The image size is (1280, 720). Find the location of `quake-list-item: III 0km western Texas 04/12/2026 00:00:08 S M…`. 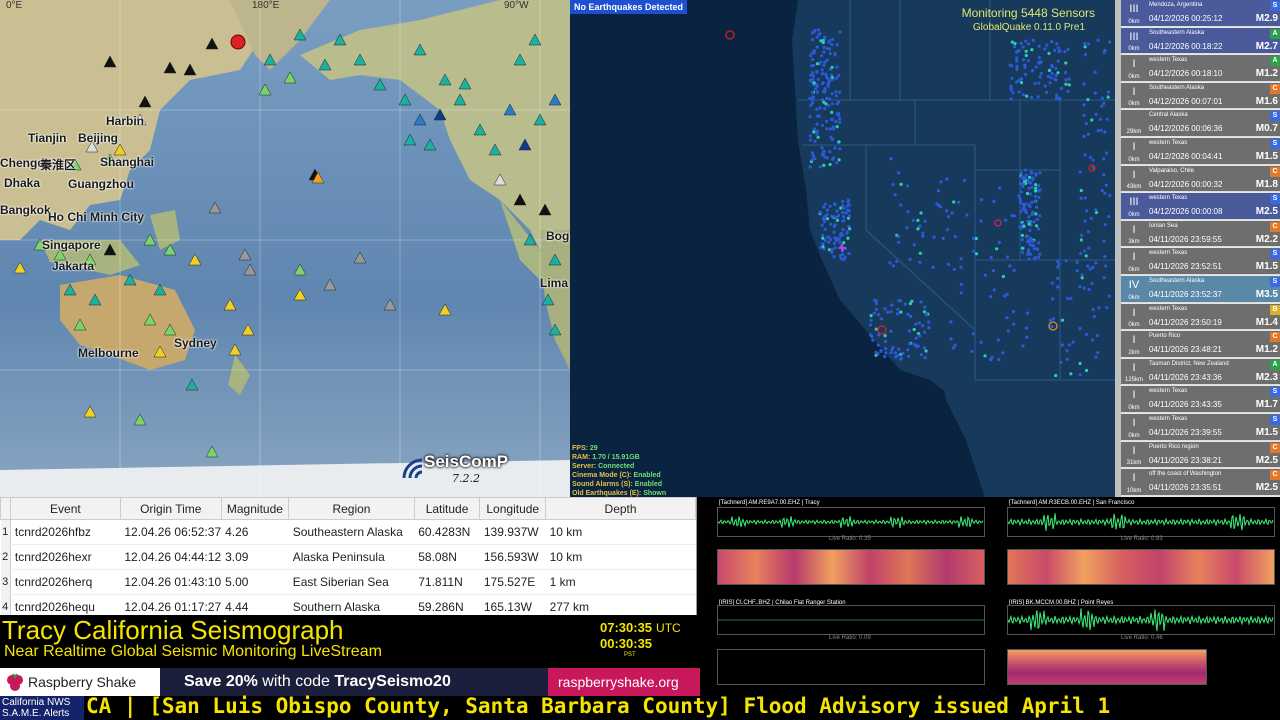

quake-list-item: III 0km western Texas 04/12/2026 00:00:08 S M… is located at coordinates (1200, 206).